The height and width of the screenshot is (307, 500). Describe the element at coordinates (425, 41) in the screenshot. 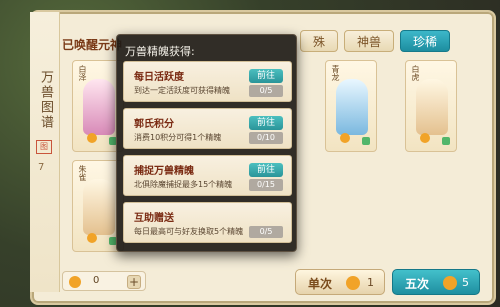

I see `tab-rare: 珍稀` at that location.